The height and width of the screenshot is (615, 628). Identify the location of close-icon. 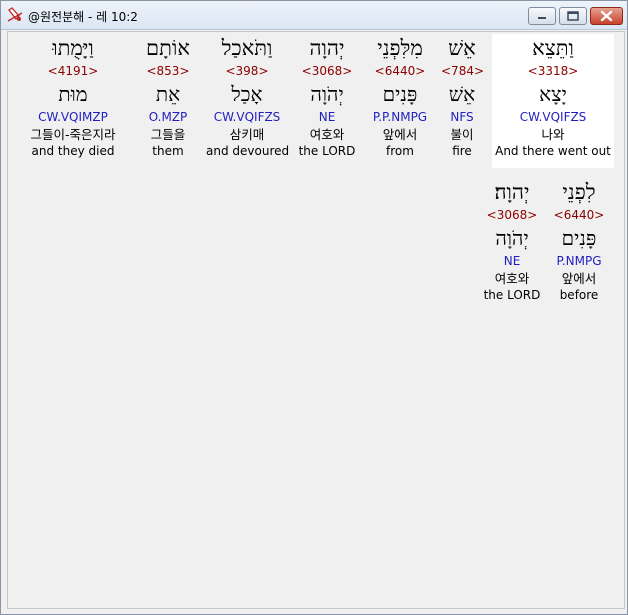
(606, 16).